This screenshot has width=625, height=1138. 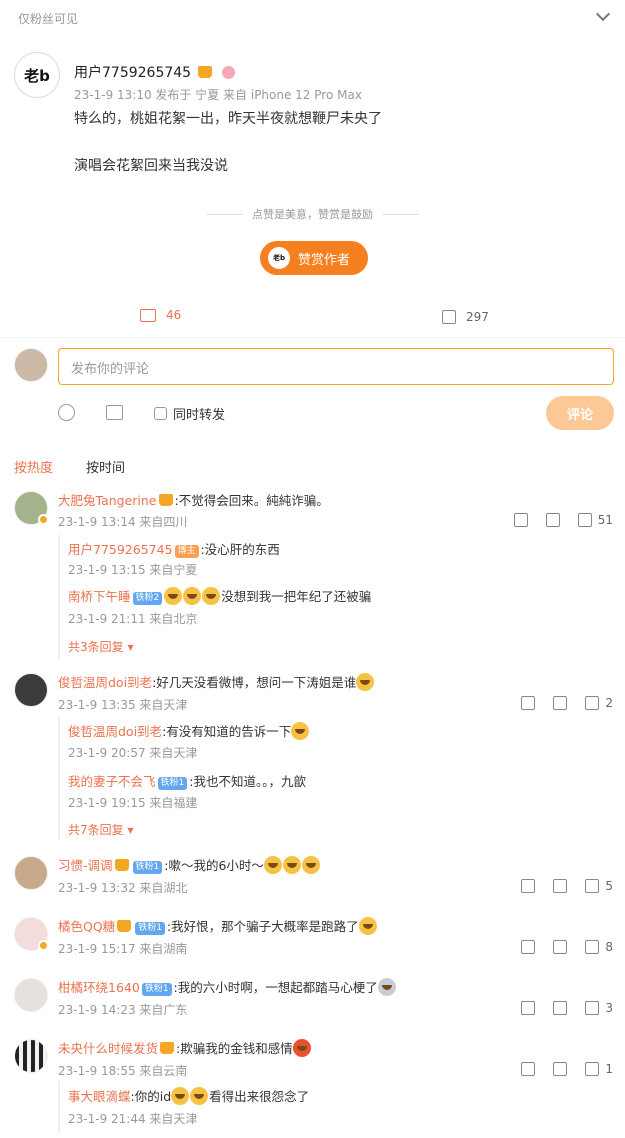 What do you see at coordinates (312, 337) in the screenshot?
I see `divider` at bounding box center [312, 337].